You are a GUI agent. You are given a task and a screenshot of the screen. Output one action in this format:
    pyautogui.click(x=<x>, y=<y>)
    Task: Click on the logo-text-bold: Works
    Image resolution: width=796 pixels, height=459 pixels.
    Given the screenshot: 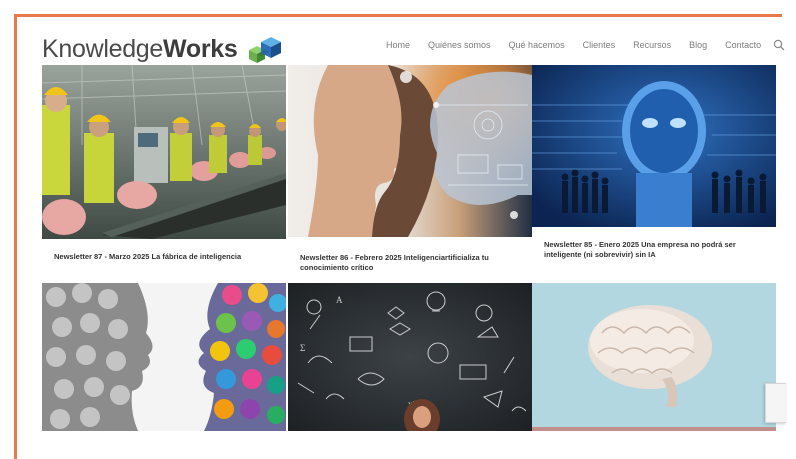 What is the action you would take?
    pyautogui.click(x=200, y=48)
    